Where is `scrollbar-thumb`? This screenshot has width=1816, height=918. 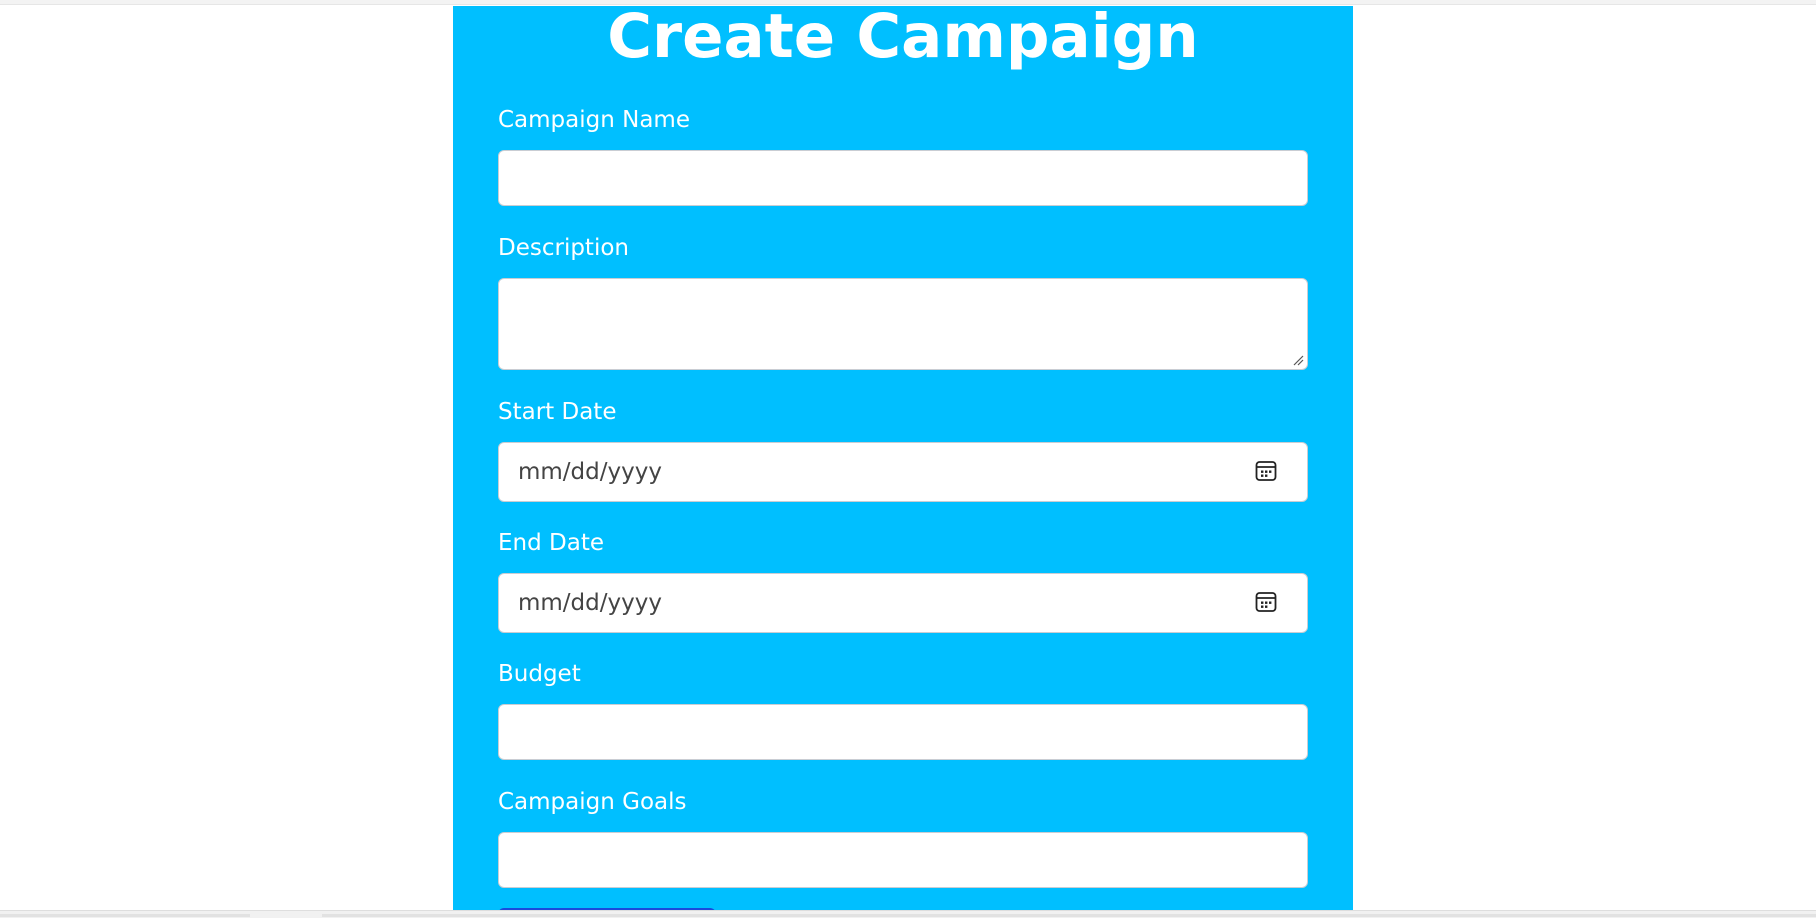
scrollbar-thumb is located at coordinates (1069, 915).